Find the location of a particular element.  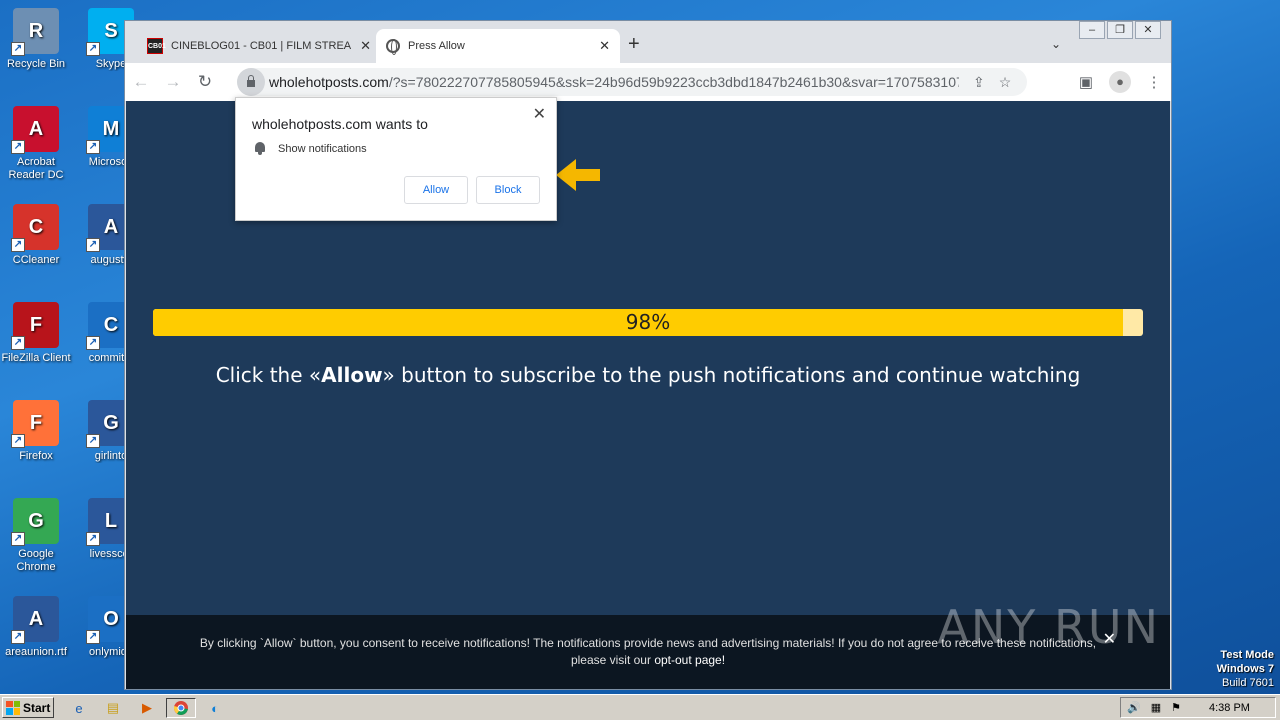

desktop-icon: R ↗ Recycle Bin is located at coordinates (37, 39).